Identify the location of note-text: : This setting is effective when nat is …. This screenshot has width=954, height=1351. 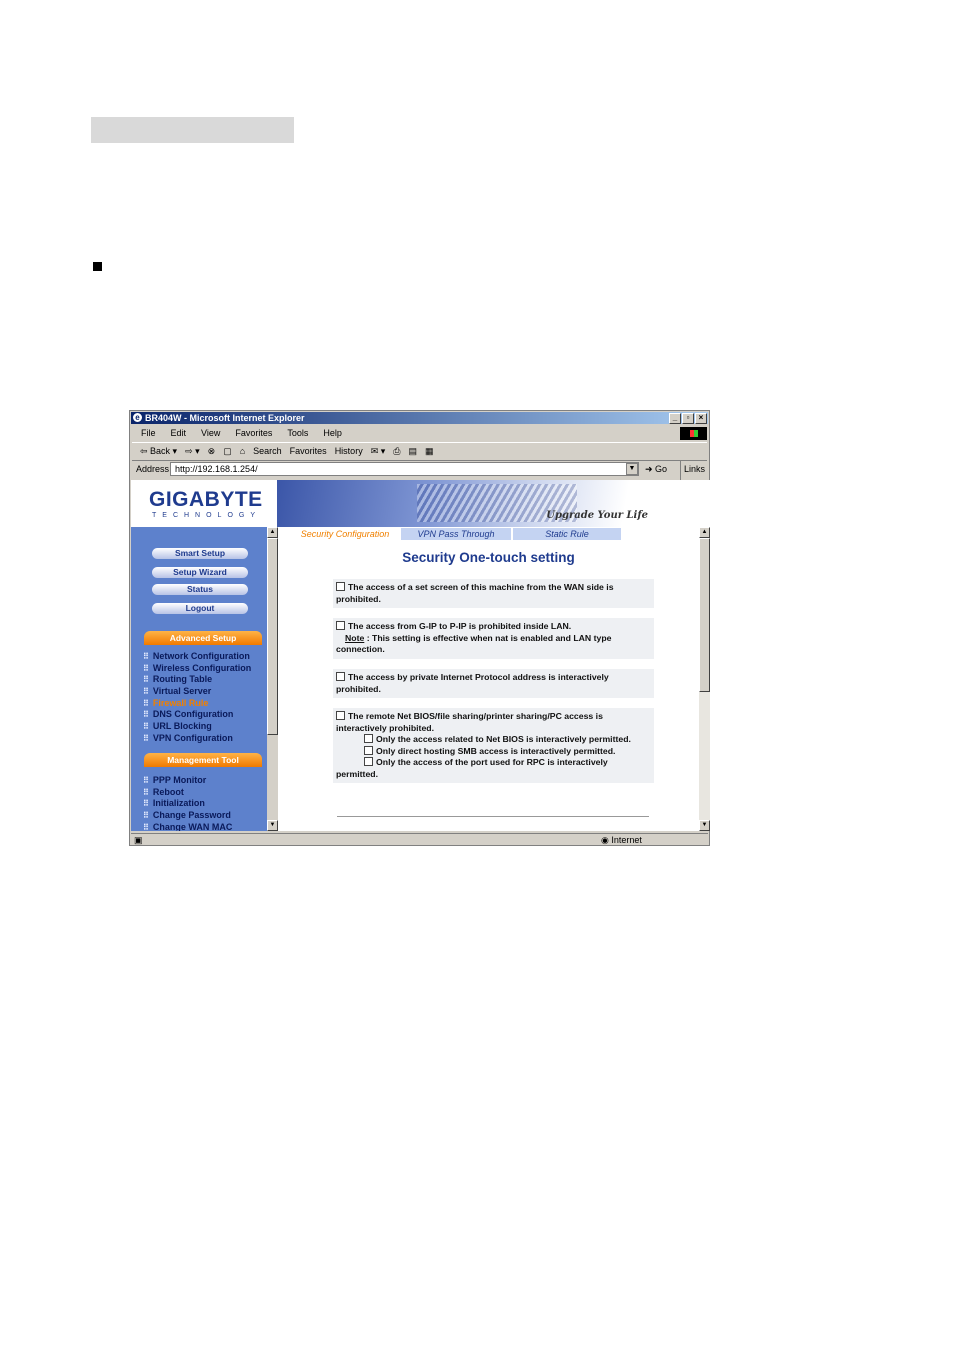
(474, 643).